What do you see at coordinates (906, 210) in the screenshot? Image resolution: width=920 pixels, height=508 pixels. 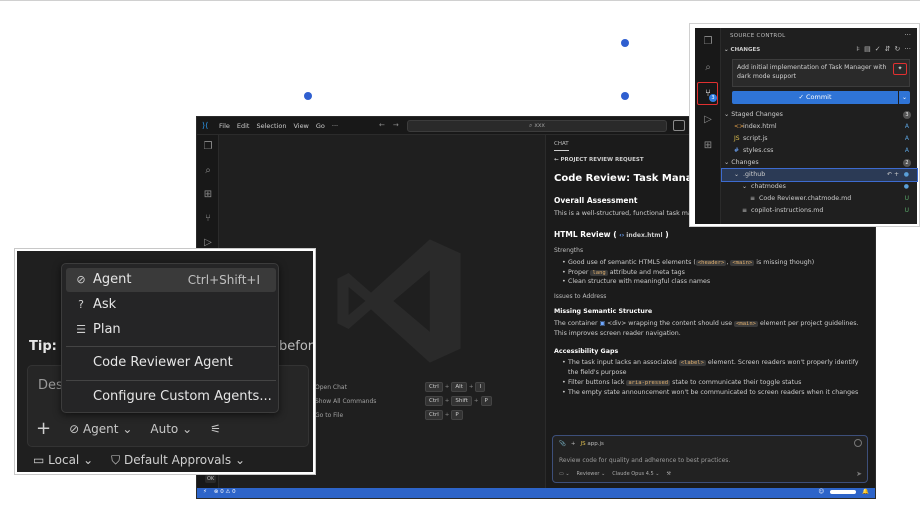 I see `file-status: U` at bounding box center [906, 210].